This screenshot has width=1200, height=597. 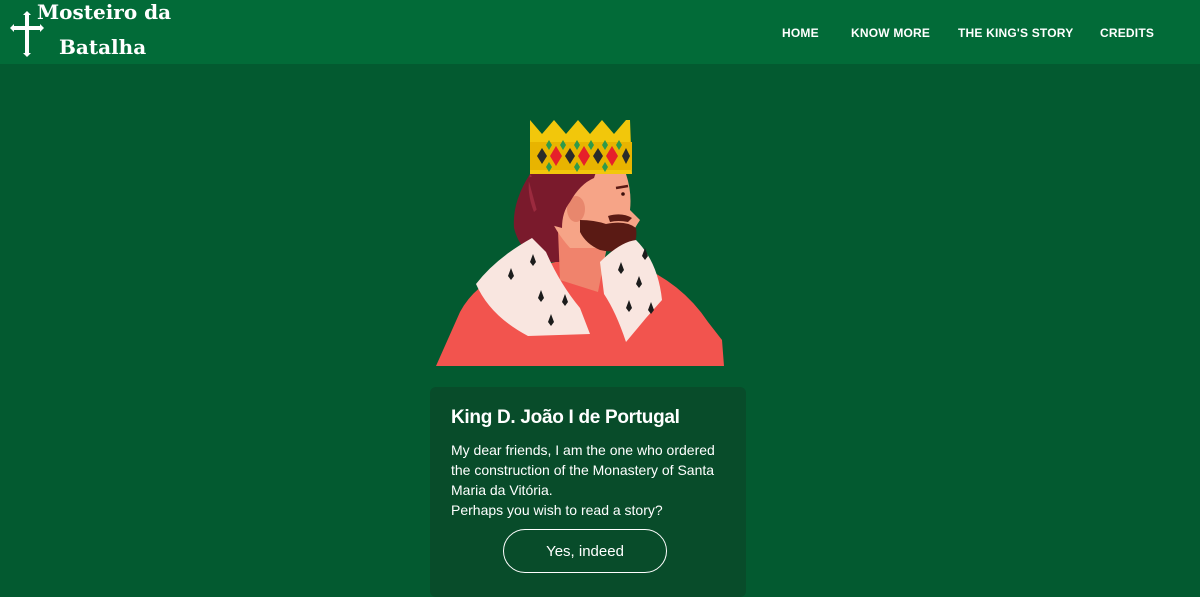 What do you see at coordinates (502, 490) in the screenshot?
I see `card-text-line: Maria da Vitória.` at bounding box center [502, 490].